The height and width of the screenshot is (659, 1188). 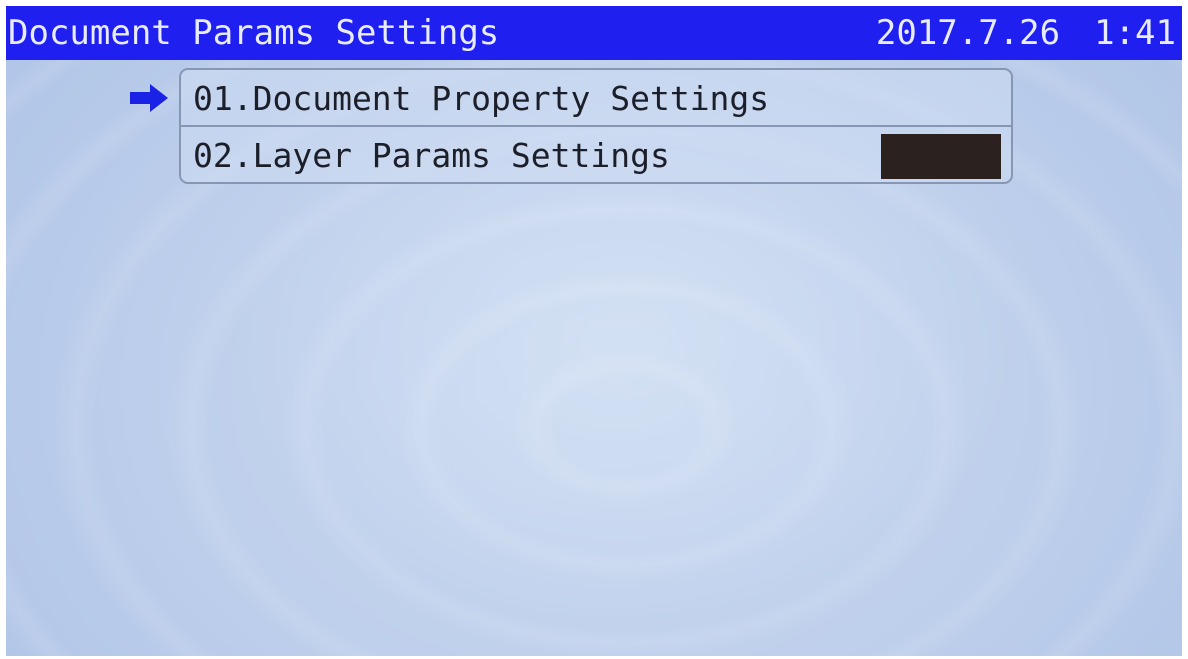 What do you see at coordinates (594, 33) in the screenshot?
I see `title-bar: Document Params Settings 2017.7.26 1:41` at bounding box center [594, 33].